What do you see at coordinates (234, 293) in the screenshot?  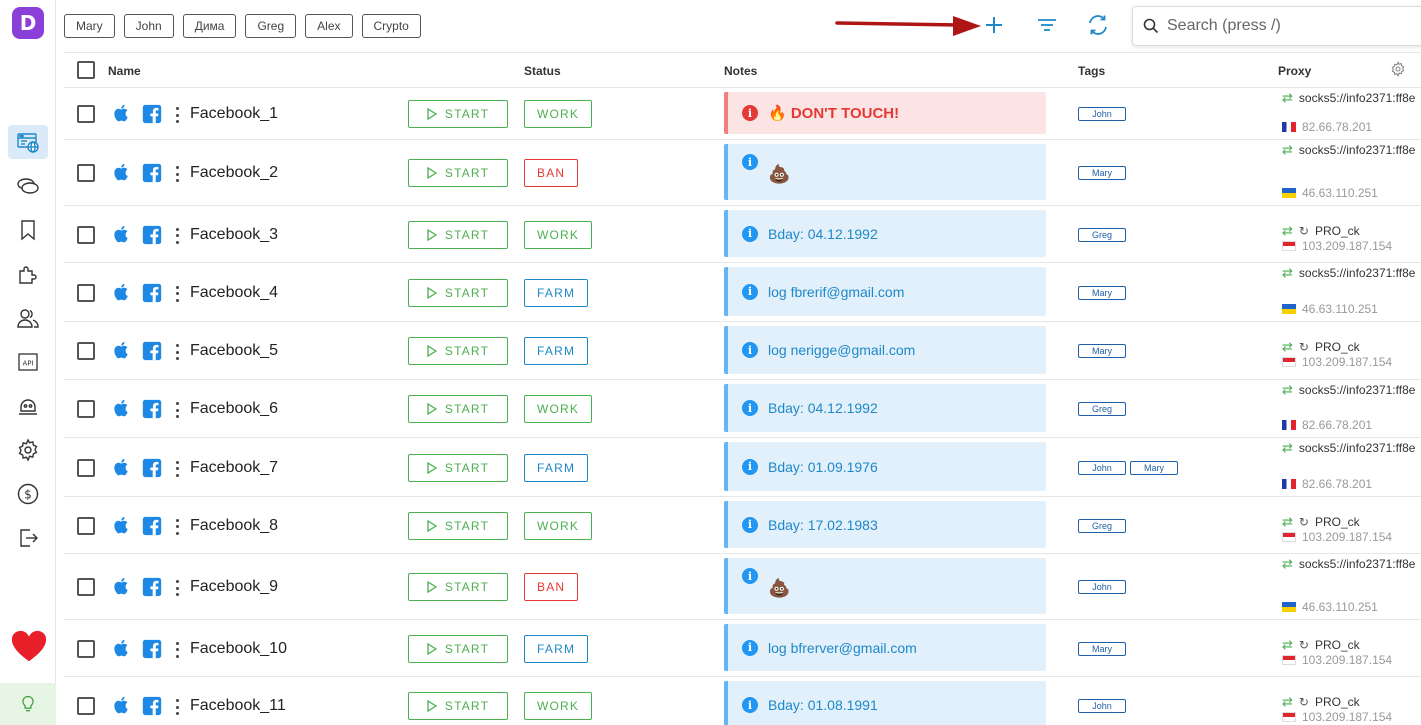 I see `profile-name: Facebook_4` at bounding box center [234, 293].